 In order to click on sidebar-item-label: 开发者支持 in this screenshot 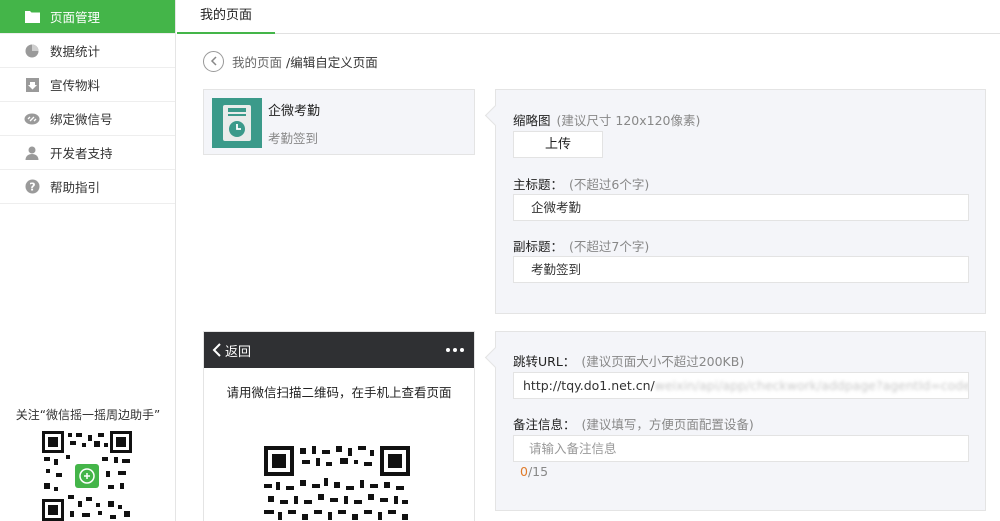, I will do `click(81, 153)`.